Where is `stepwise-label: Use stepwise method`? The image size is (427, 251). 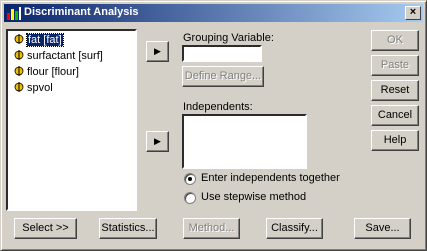
stepwise-label: Use stepwise method is located at coordinates (253, 197).